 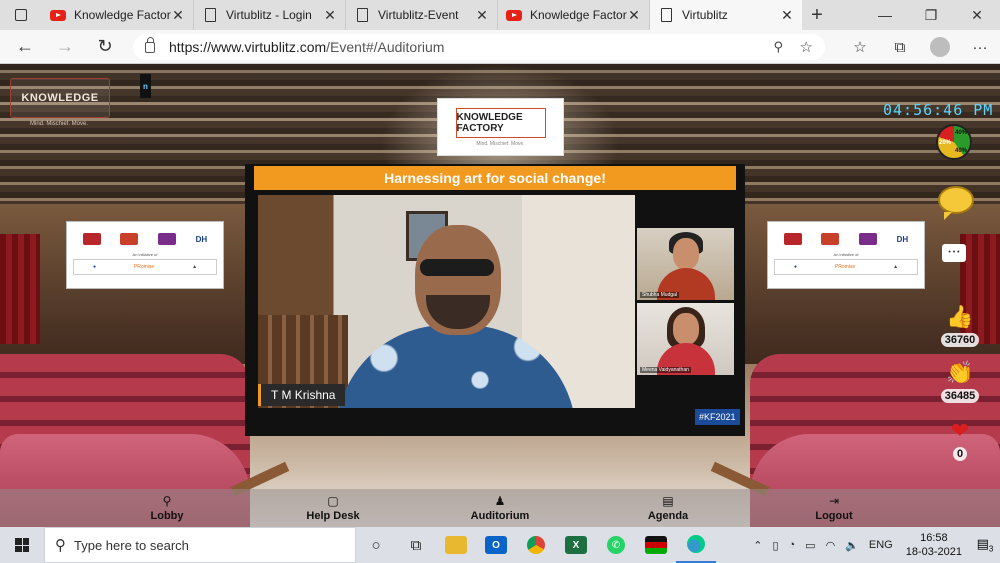 What do you see at coordinates (954, 142) in the screenshot?
I see `poll-gauge: 40% 20% 40%` at bounding box center [954, 142].